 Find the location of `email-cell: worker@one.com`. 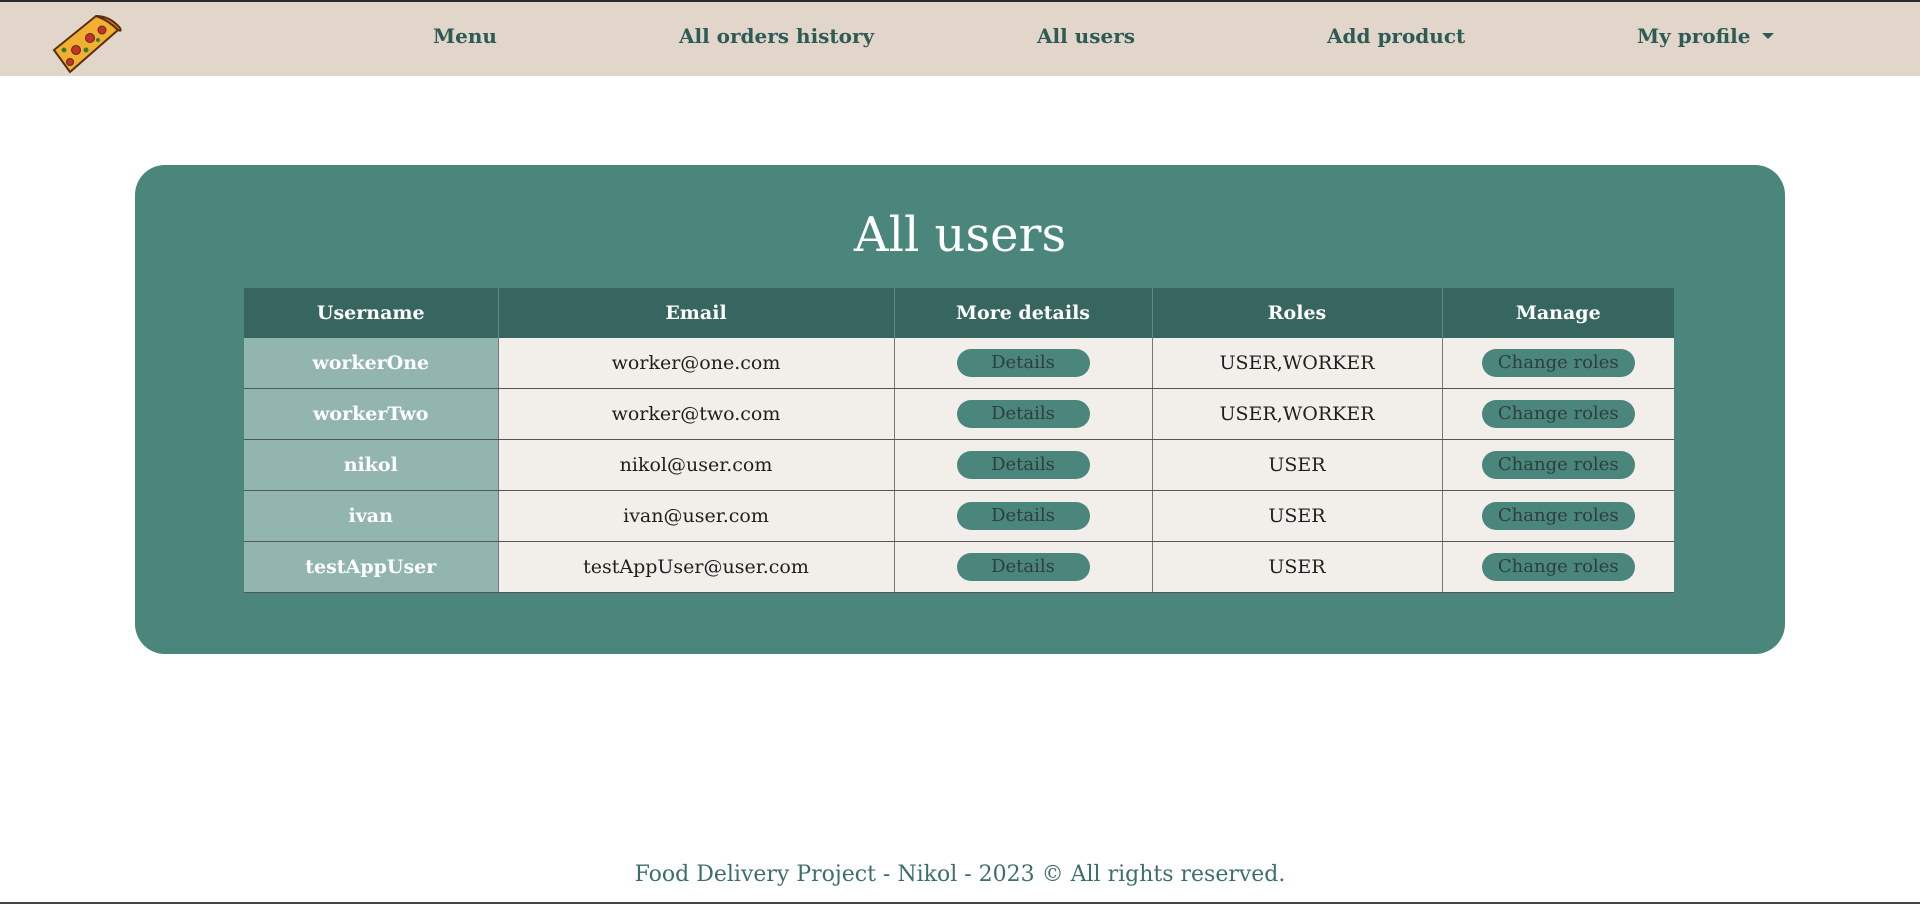

email-cell: worker@one.com is located at coordinates (696, 363).